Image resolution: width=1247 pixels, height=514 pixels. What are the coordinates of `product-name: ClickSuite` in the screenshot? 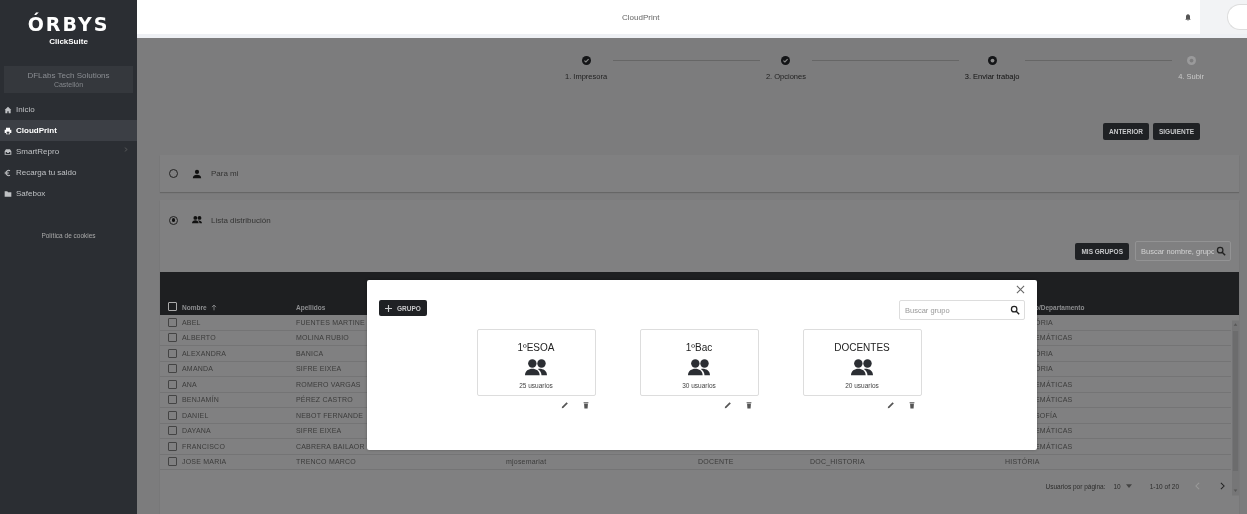 It's located at (68, 41).